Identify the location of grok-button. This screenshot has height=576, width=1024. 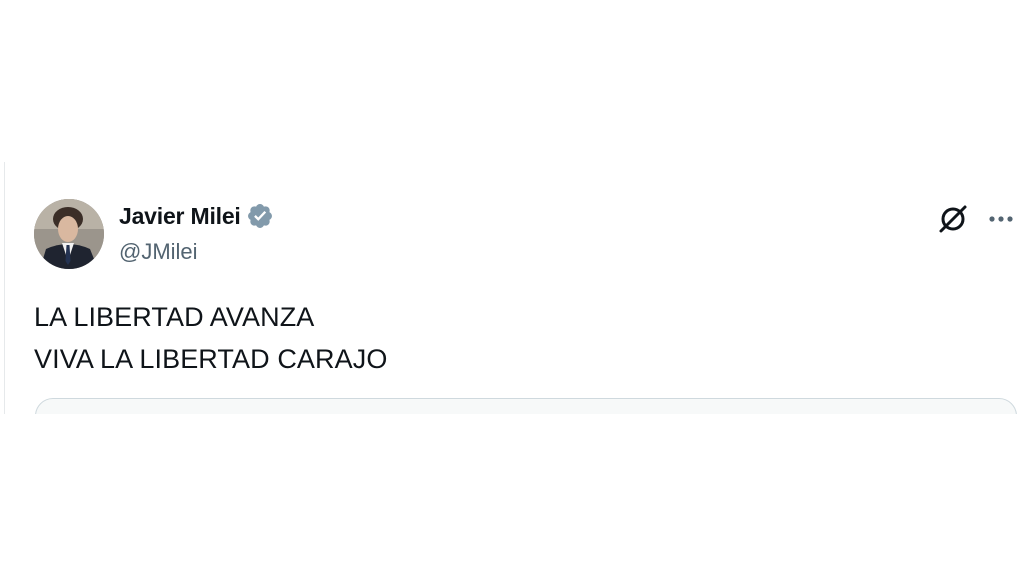
(953, 219).